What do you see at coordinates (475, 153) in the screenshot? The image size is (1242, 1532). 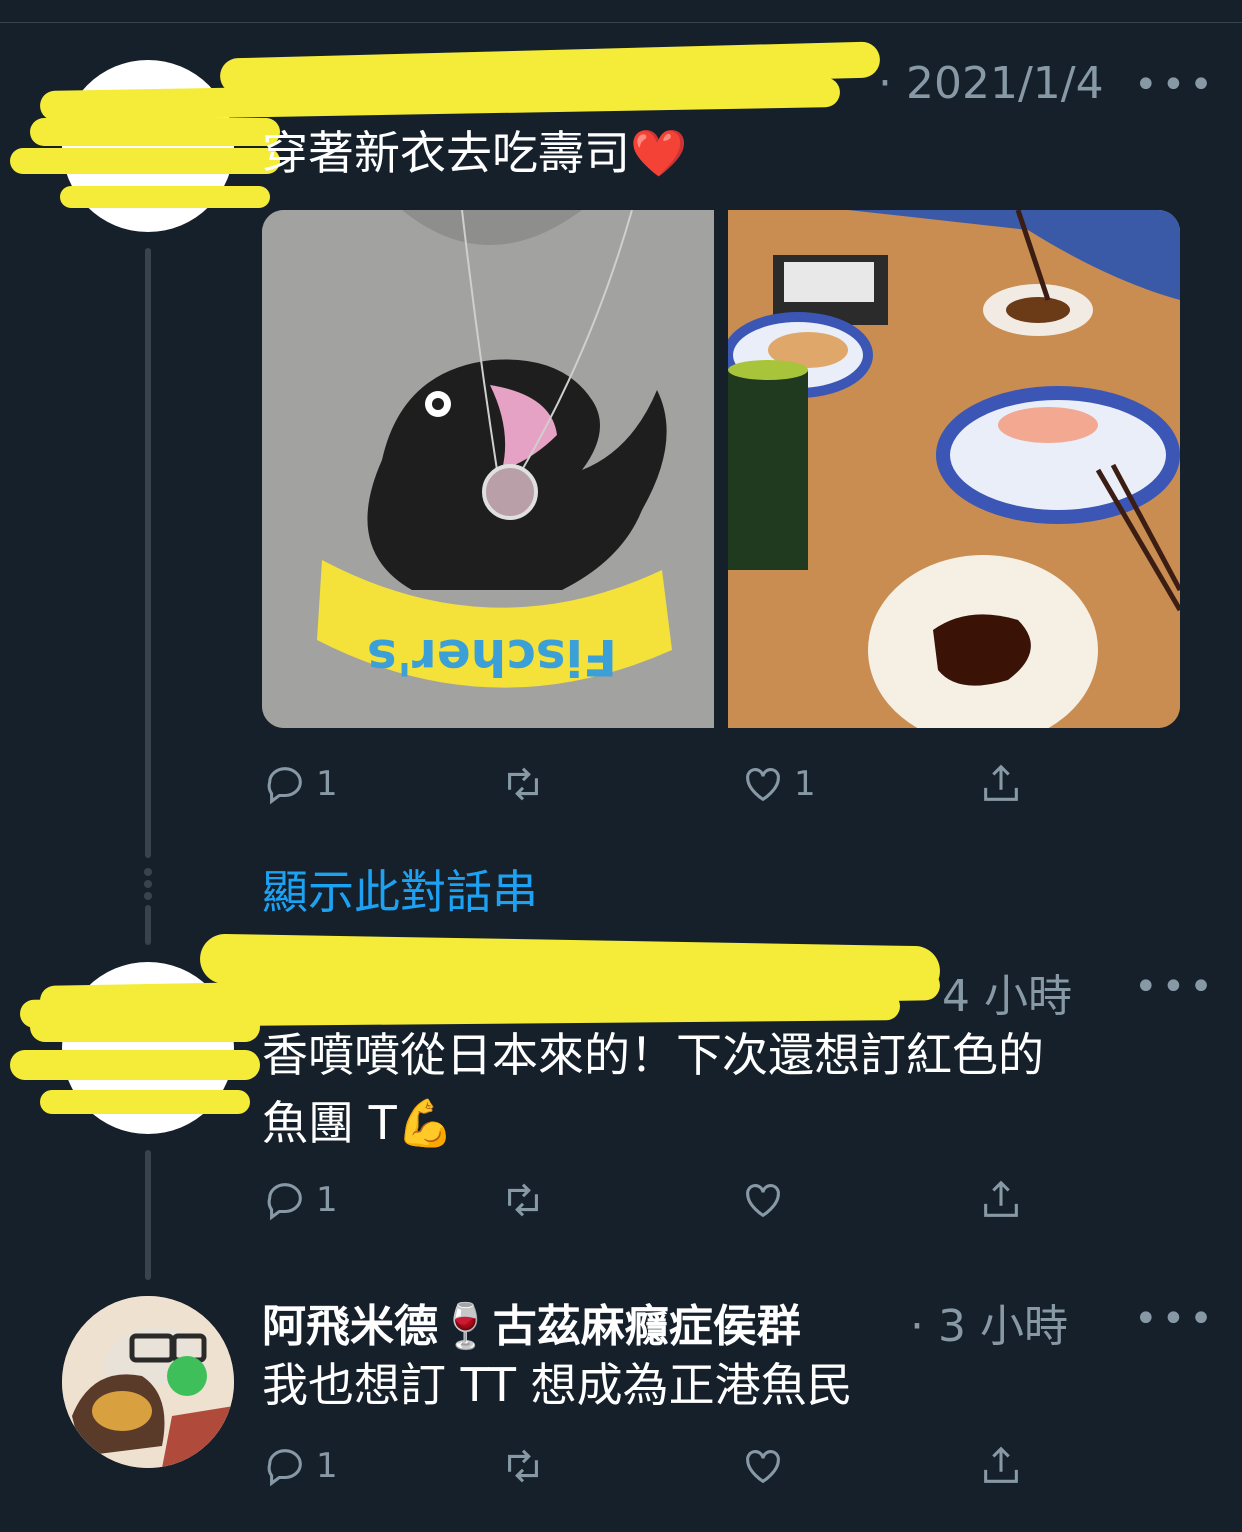 I see `tweet-text: 穿著新衣去吃壽司❤️` at bounding box center [475, 153].